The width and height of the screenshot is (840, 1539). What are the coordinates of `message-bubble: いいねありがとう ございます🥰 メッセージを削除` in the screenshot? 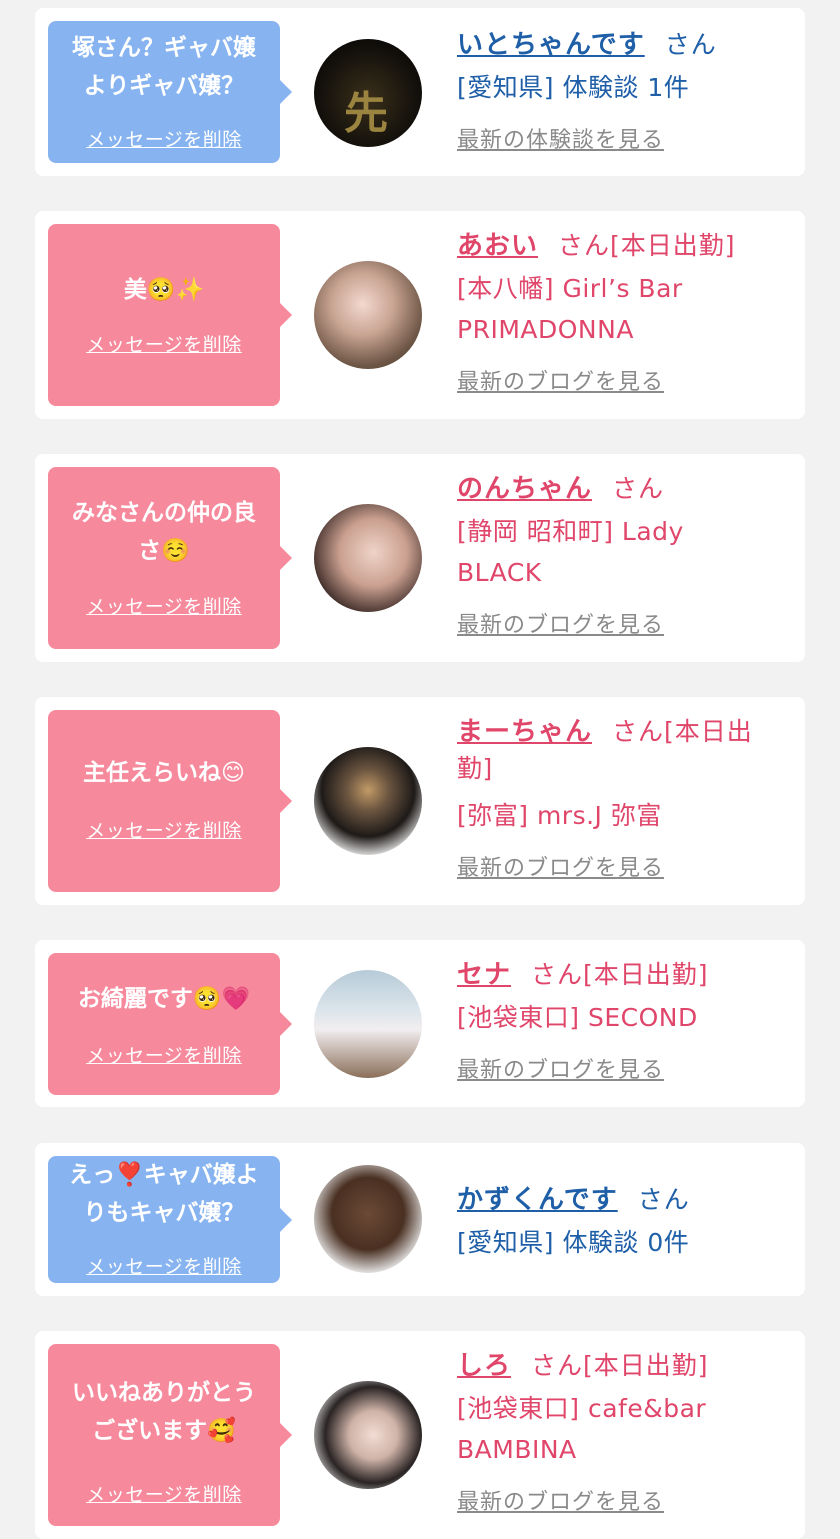 It's located at (170, 1435).